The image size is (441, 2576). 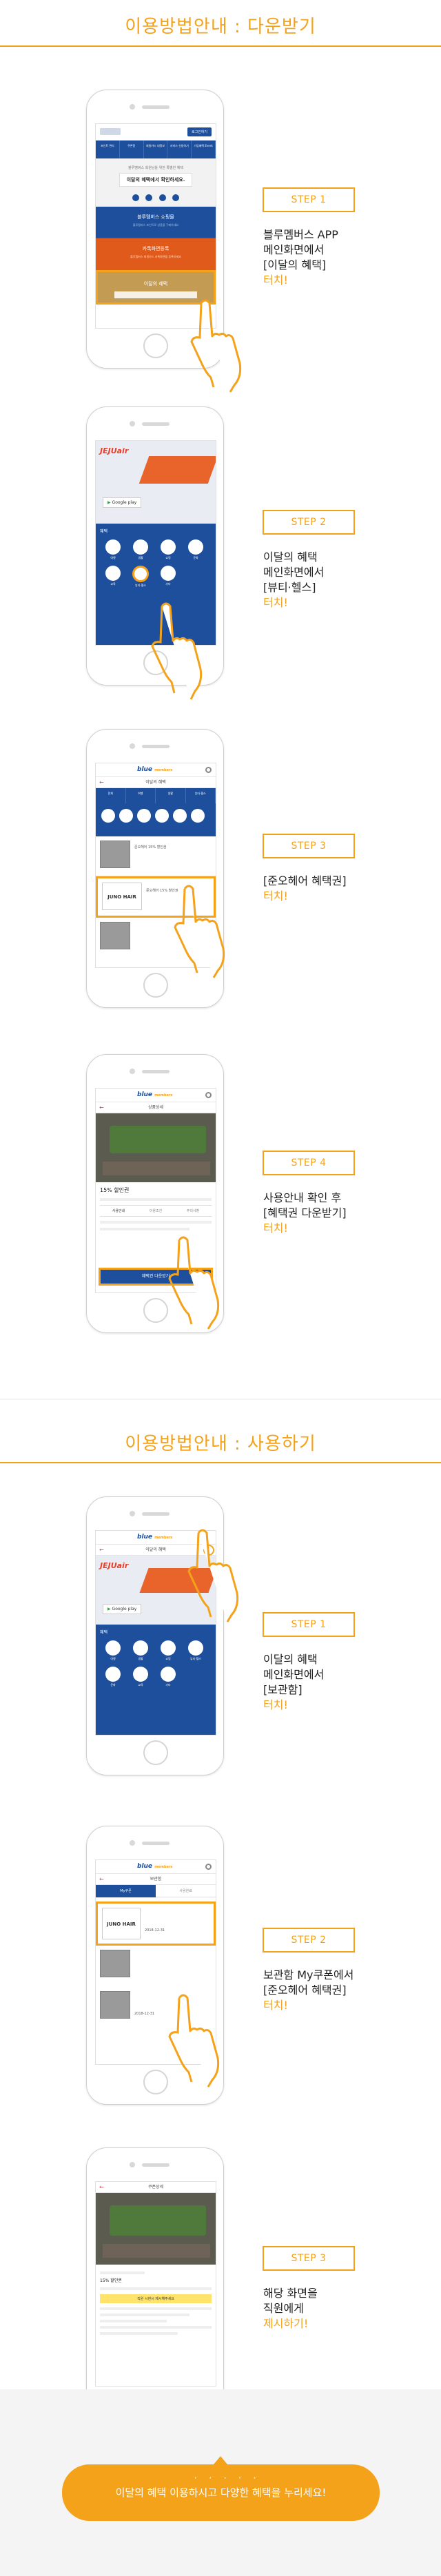 What do you see at coordinates (309, 1624) in the screenshot?
I see `step-label-use-1: STEP 1` at bounding box center [309, 1624].